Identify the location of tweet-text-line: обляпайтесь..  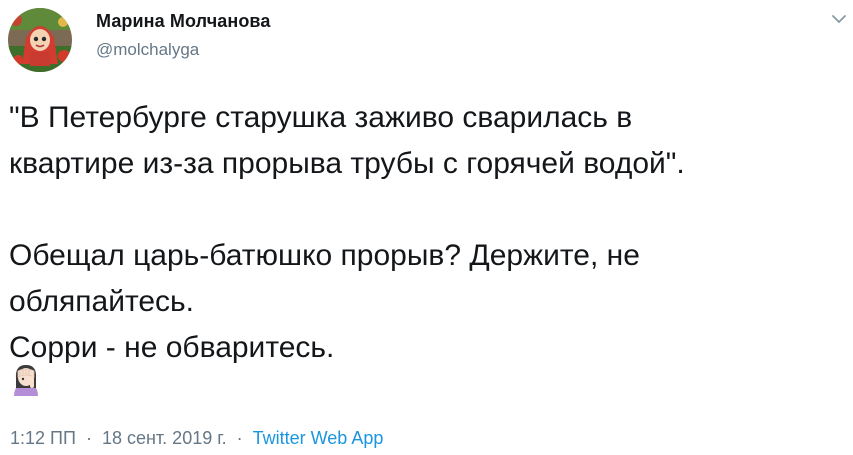
(102, 301).